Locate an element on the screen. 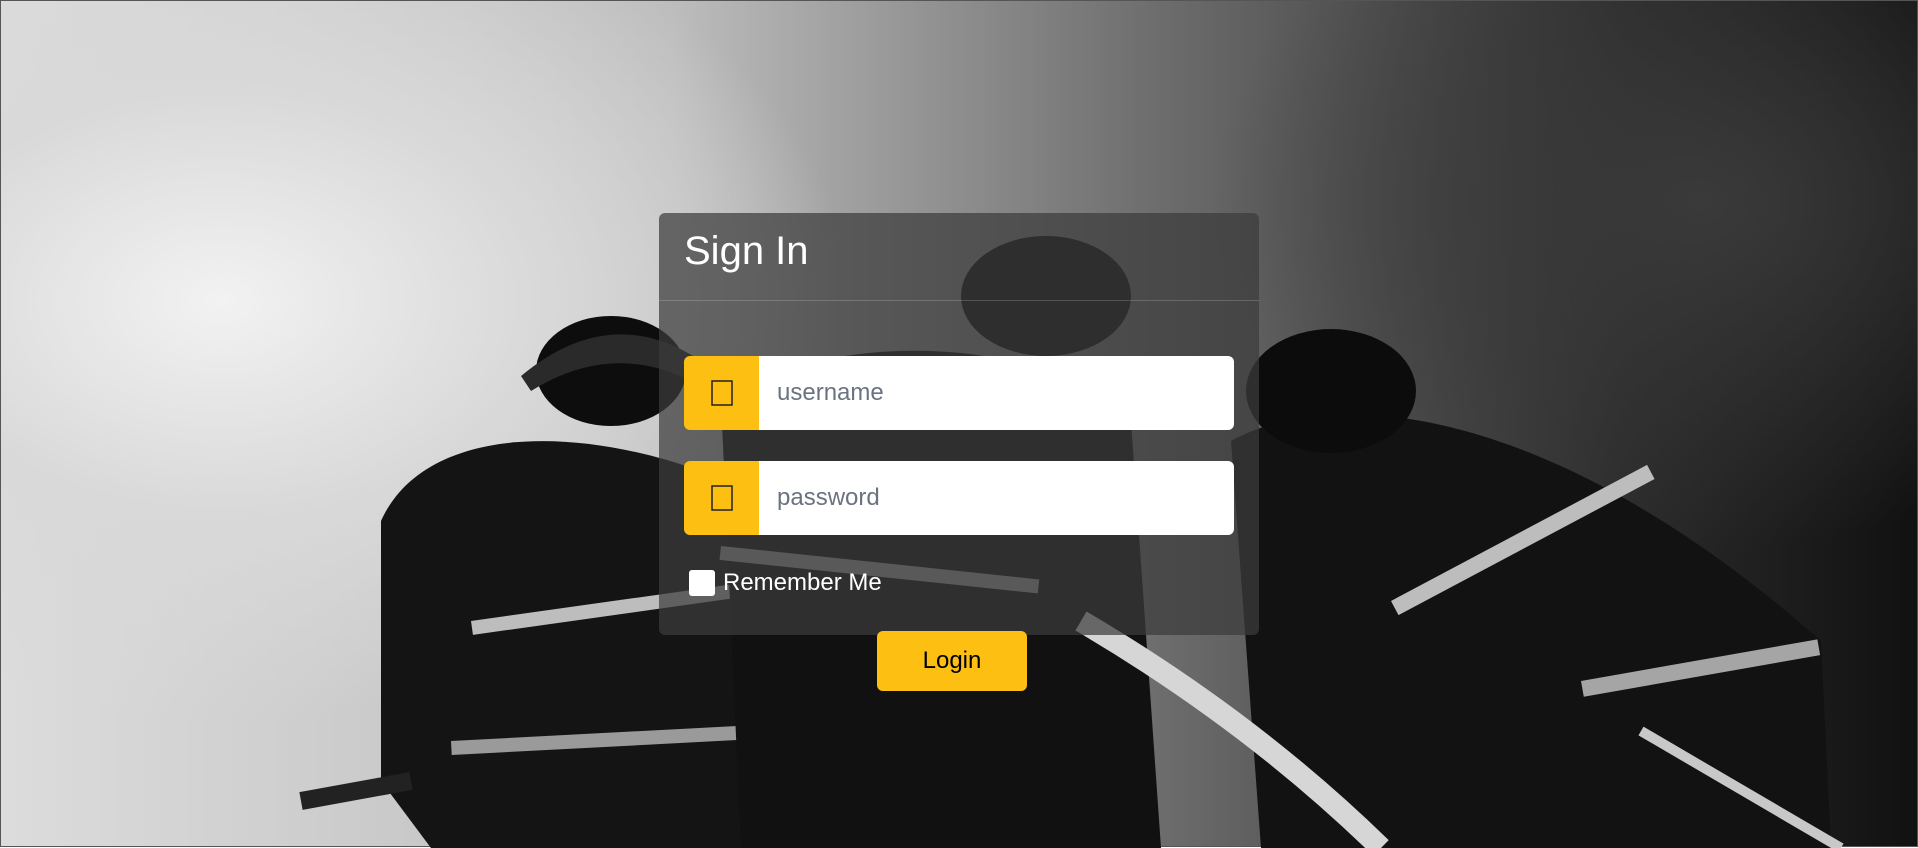  sign-in-title: Sign In is located at coordinates (746, 251).